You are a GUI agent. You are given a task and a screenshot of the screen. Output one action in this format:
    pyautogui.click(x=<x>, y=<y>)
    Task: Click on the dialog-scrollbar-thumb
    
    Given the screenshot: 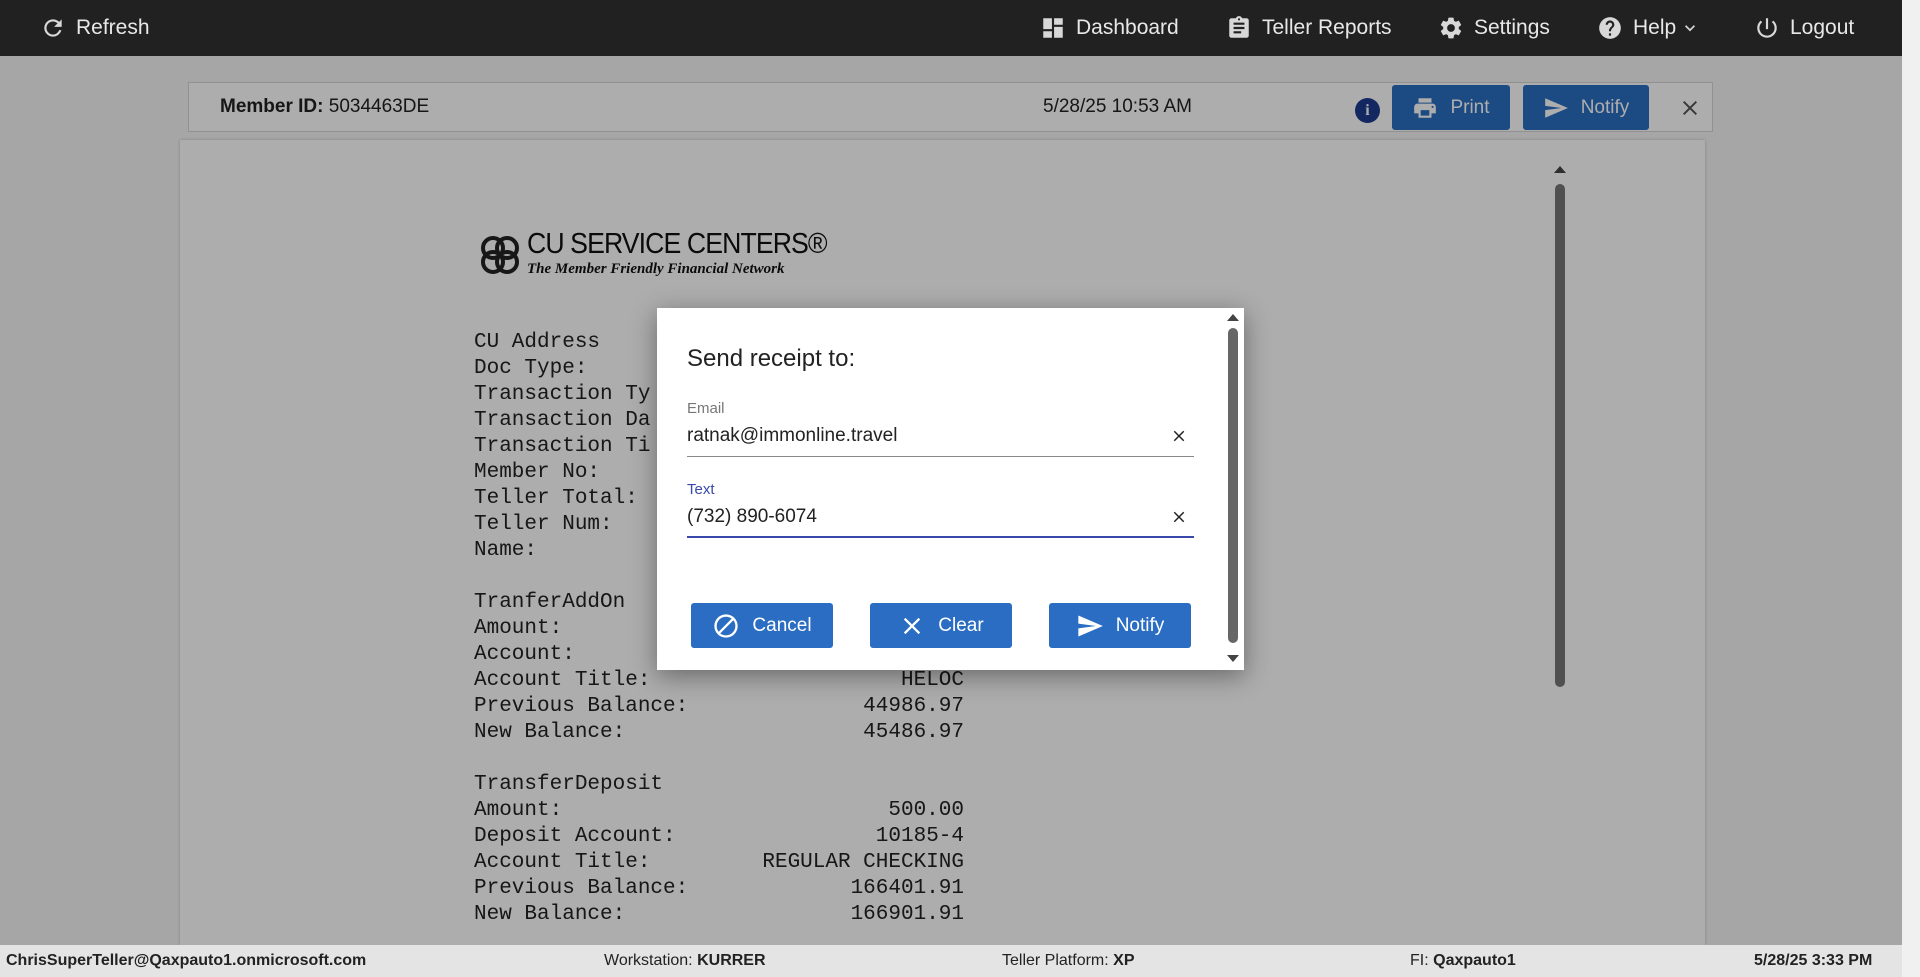 What is the action you would take?
    pyautogui.click(x=1233, y=485)
    